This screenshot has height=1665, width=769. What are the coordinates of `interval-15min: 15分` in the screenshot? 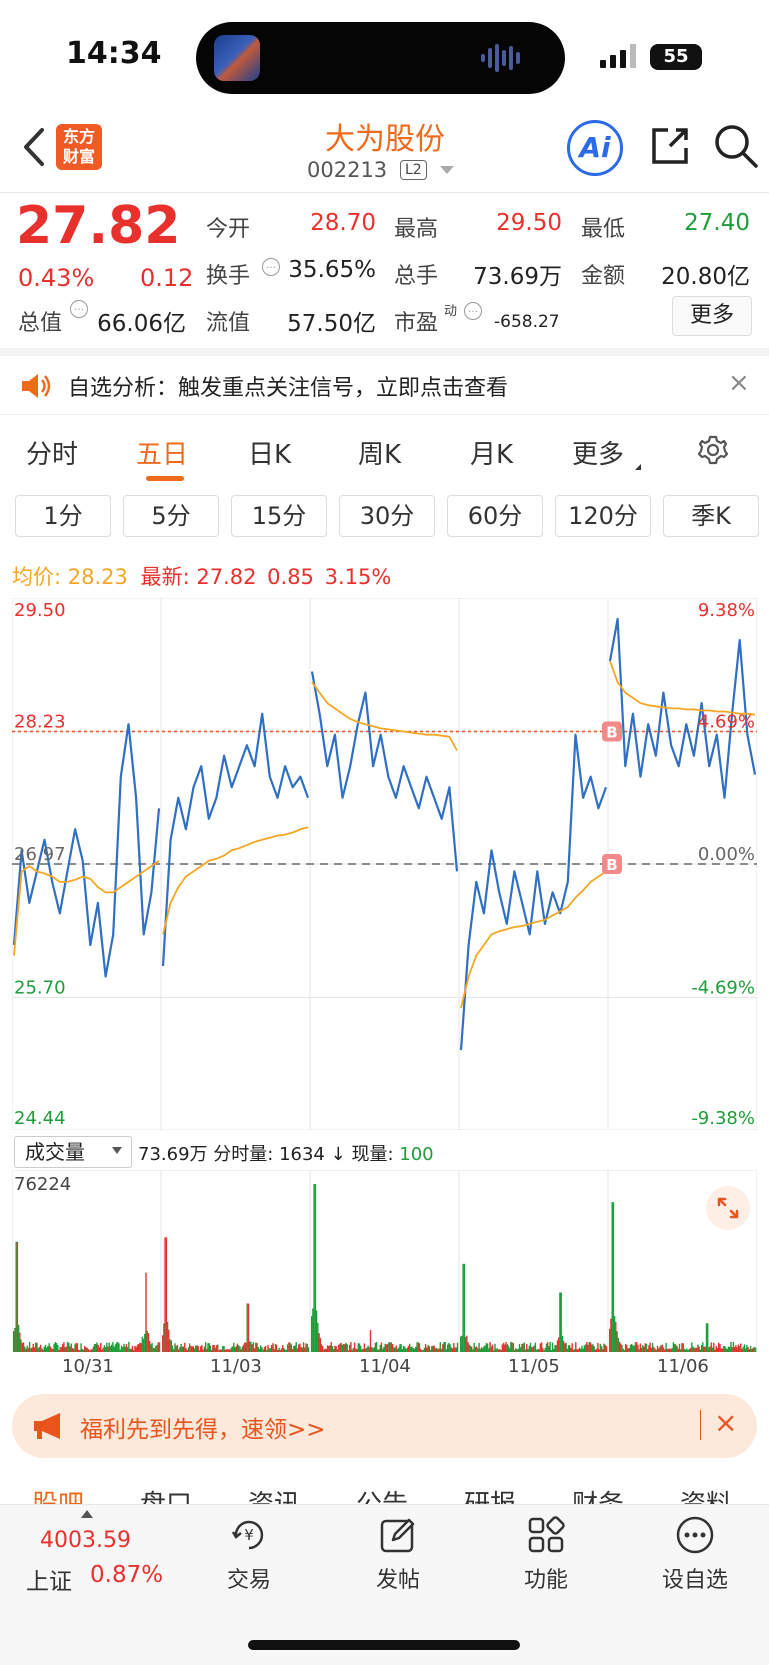 It's located at (279, 516).